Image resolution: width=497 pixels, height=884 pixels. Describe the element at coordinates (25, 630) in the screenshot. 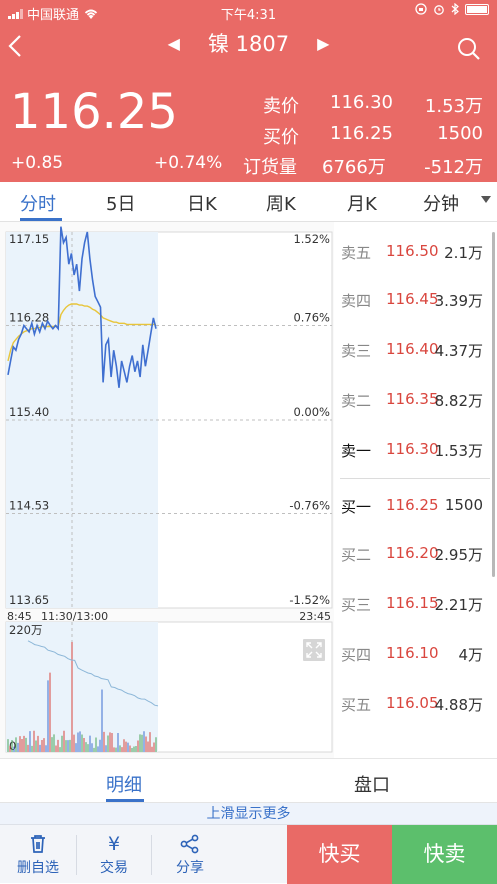

I see `volume-max-label: 220万` at that location.